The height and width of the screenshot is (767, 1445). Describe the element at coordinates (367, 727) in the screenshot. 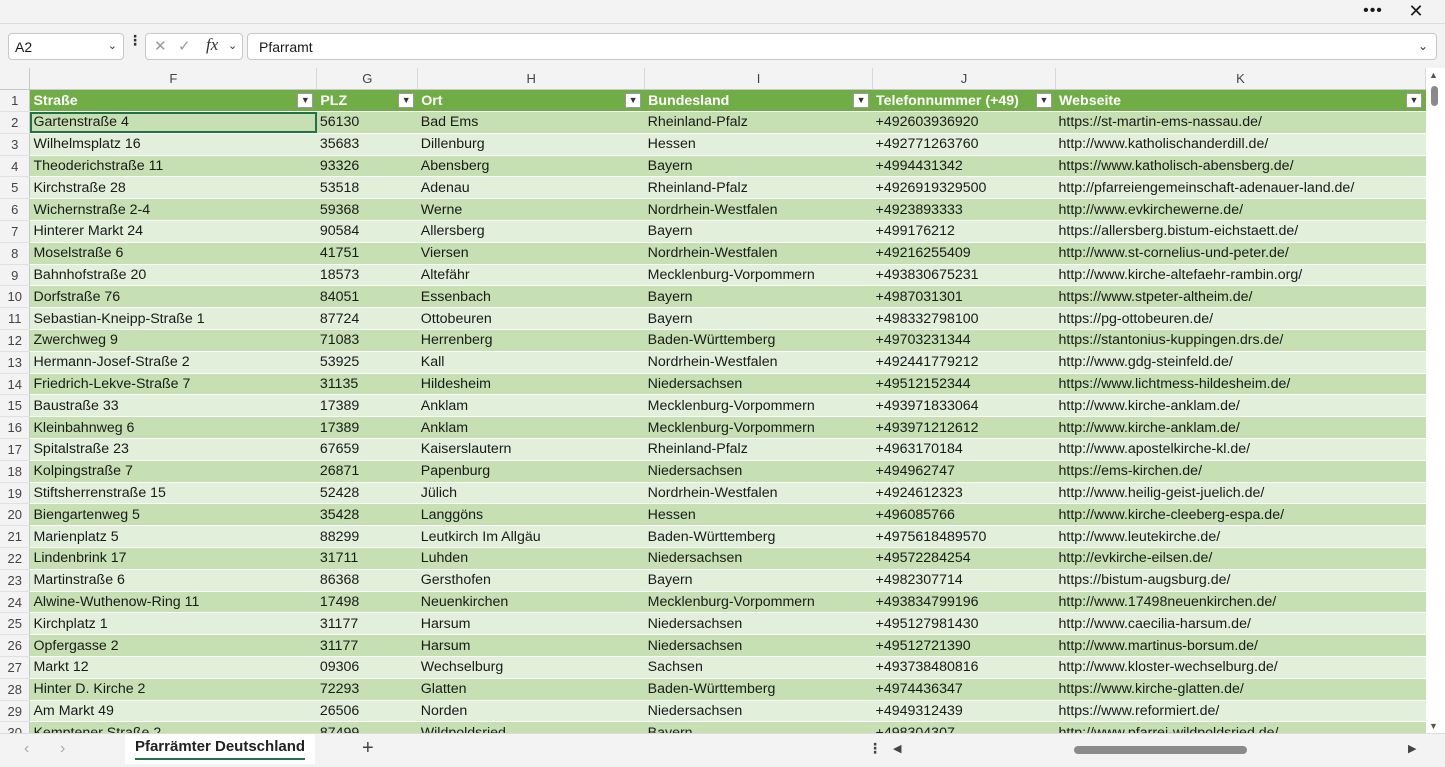

I see `table-cell: 87499` at that location.